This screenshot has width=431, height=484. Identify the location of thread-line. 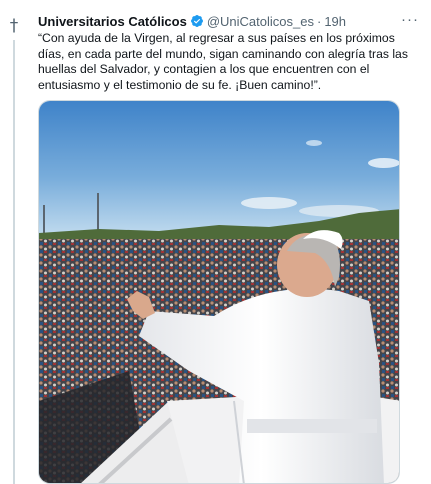
(14, 262).